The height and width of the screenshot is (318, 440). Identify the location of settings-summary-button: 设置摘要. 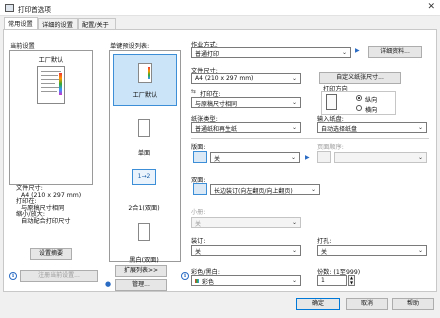
(51, 254).